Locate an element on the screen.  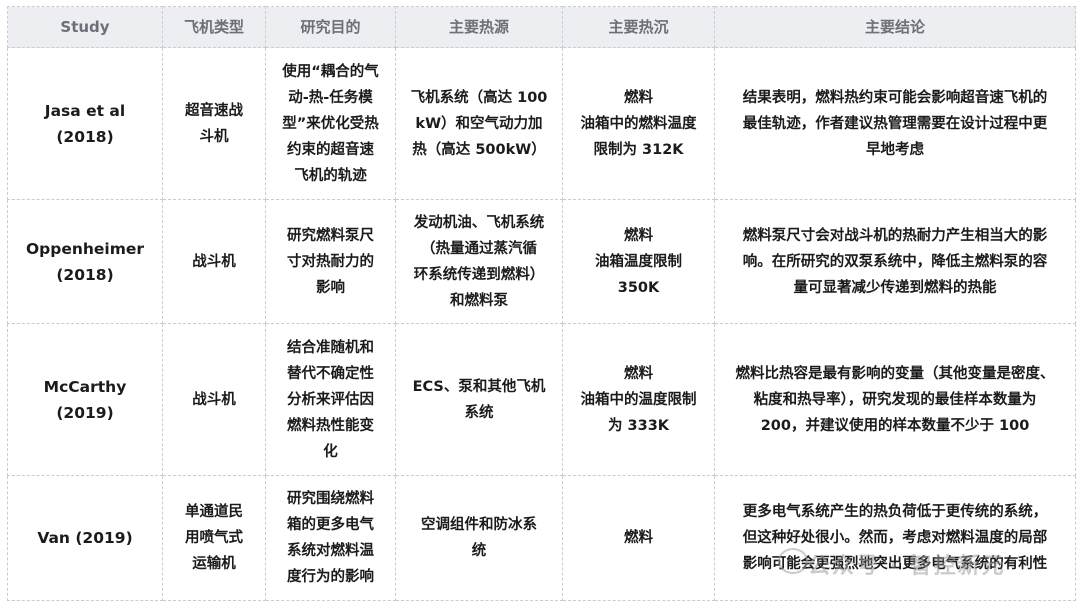
header-heat-sink: 主要热沉 is located at coordinates (638, 27).